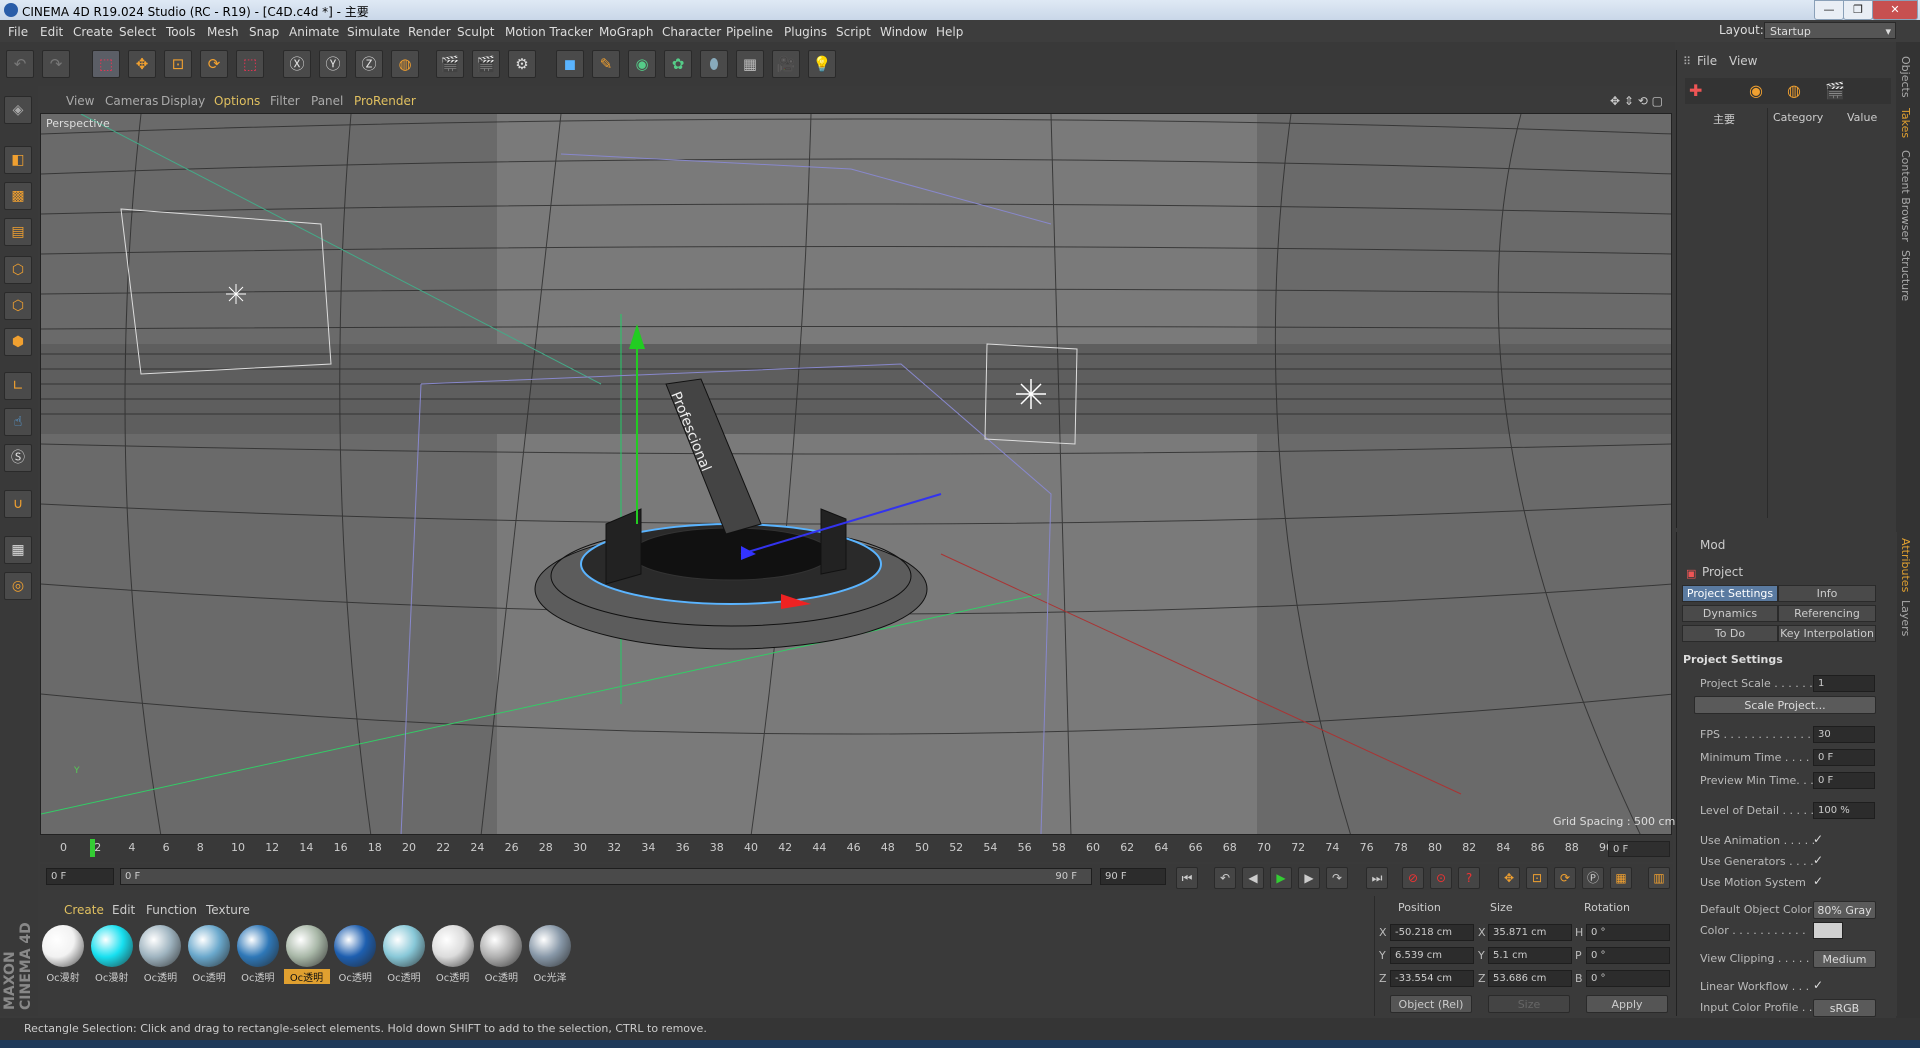 The height and width of the screenshot is (1048, 1920). Describe the element at coordinates (1828, 930) in the screenshot. I see `color-swatch` at that location.